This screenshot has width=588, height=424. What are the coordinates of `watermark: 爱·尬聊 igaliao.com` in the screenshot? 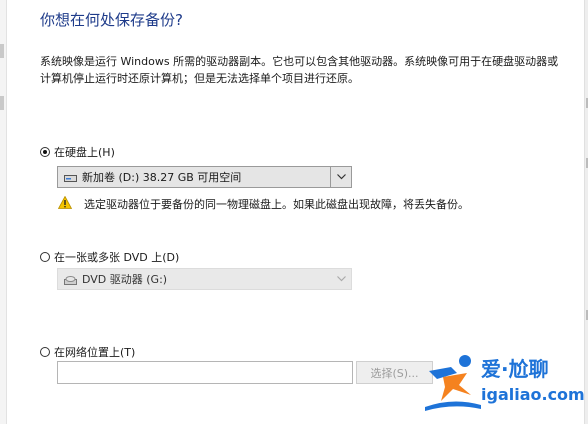 It's located at (504, 382).